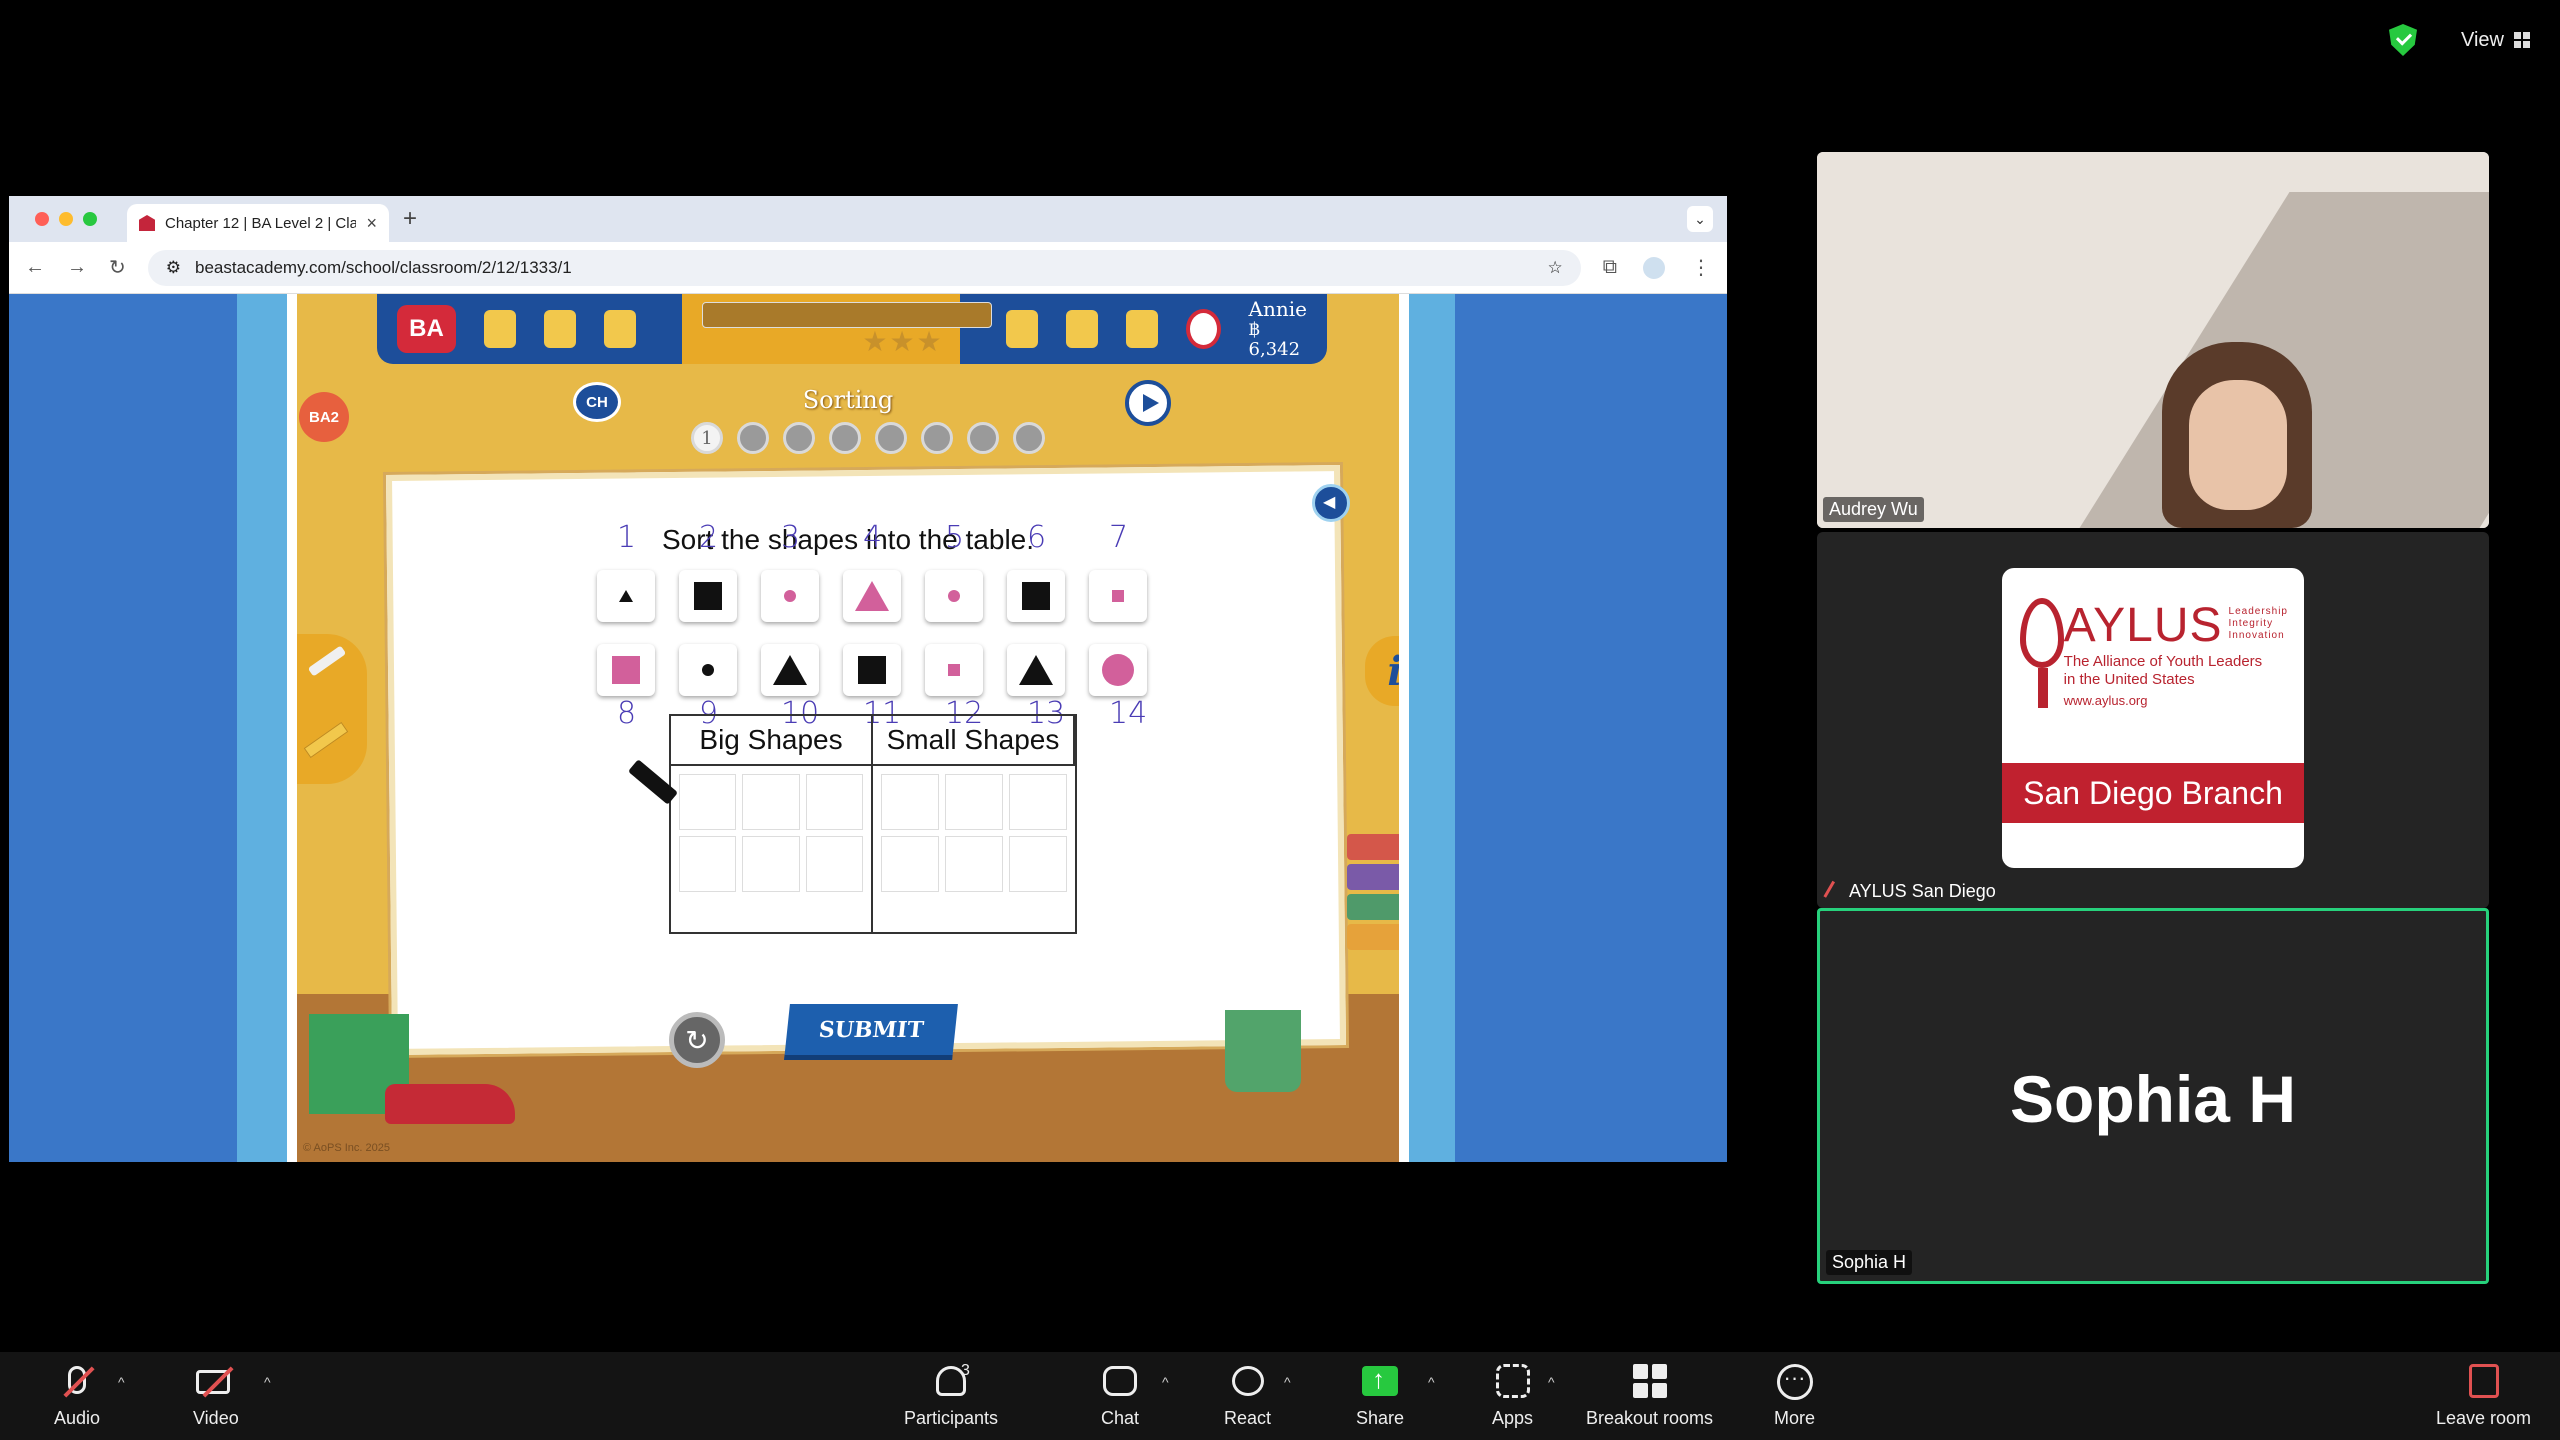 The height and width of the screenshot is (1440, 2560). I want to click on submit-button: SUBMIT, so click(871, 1032).